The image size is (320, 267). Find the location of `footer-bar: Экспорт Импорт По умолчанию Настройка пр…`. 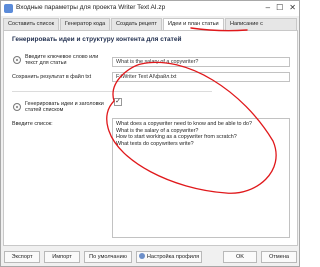

footer-bar: Экспорт Импорт По умолчанию Настройка пр… is located at coordinates (150, 257).